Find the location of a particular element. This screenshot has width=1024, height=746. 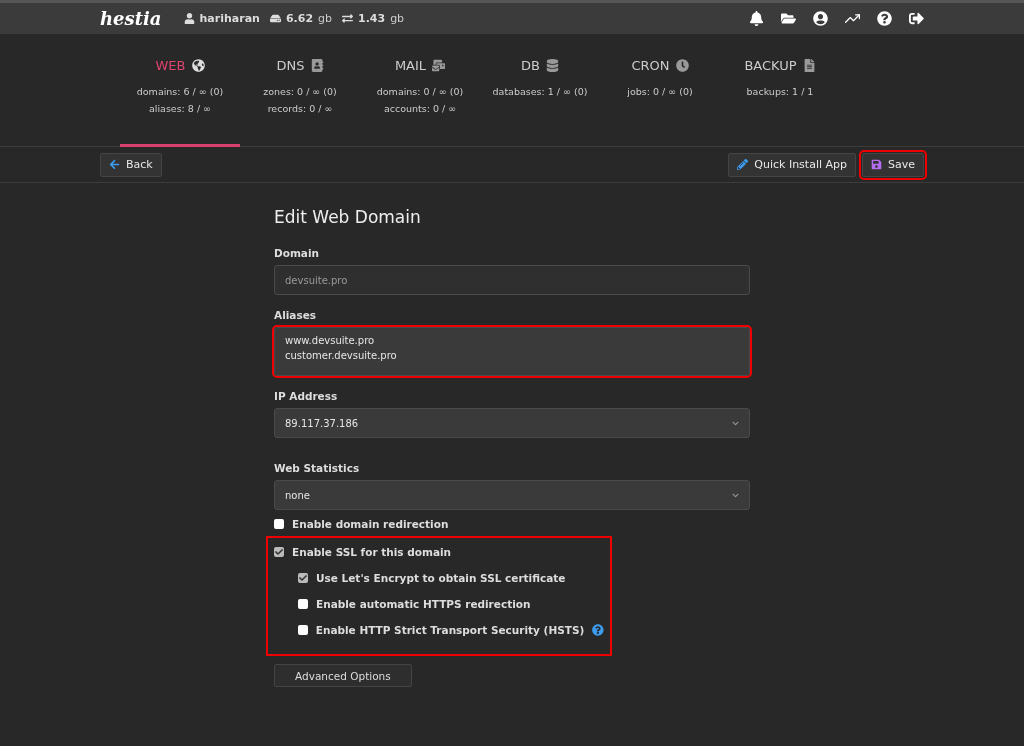

select-field: 89.117.37.186 is located at coordinates (512, 423).